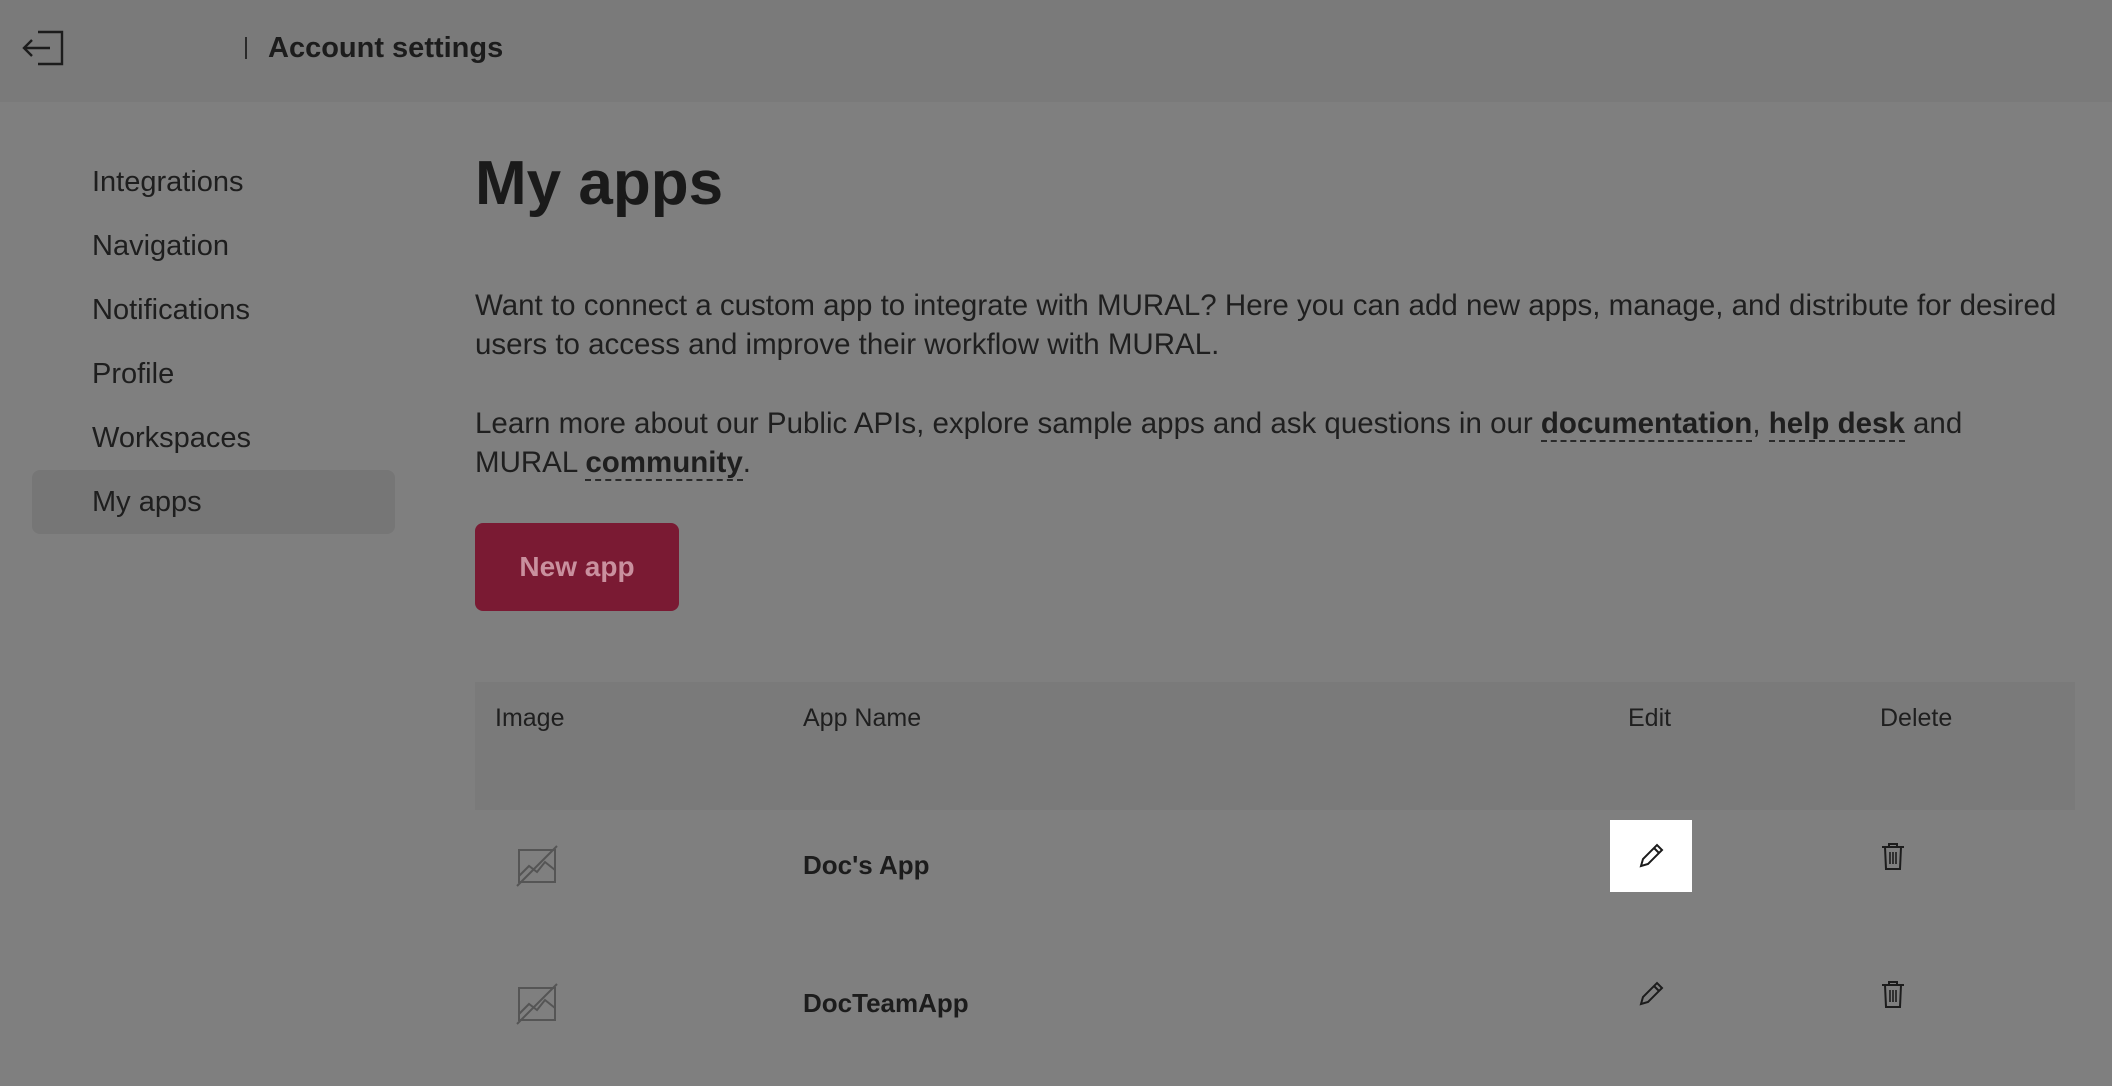  Describe the element at coordinates (213, 438) in the screenshot. I see `sidebar-item-workspaces: Workspaces` at that location.